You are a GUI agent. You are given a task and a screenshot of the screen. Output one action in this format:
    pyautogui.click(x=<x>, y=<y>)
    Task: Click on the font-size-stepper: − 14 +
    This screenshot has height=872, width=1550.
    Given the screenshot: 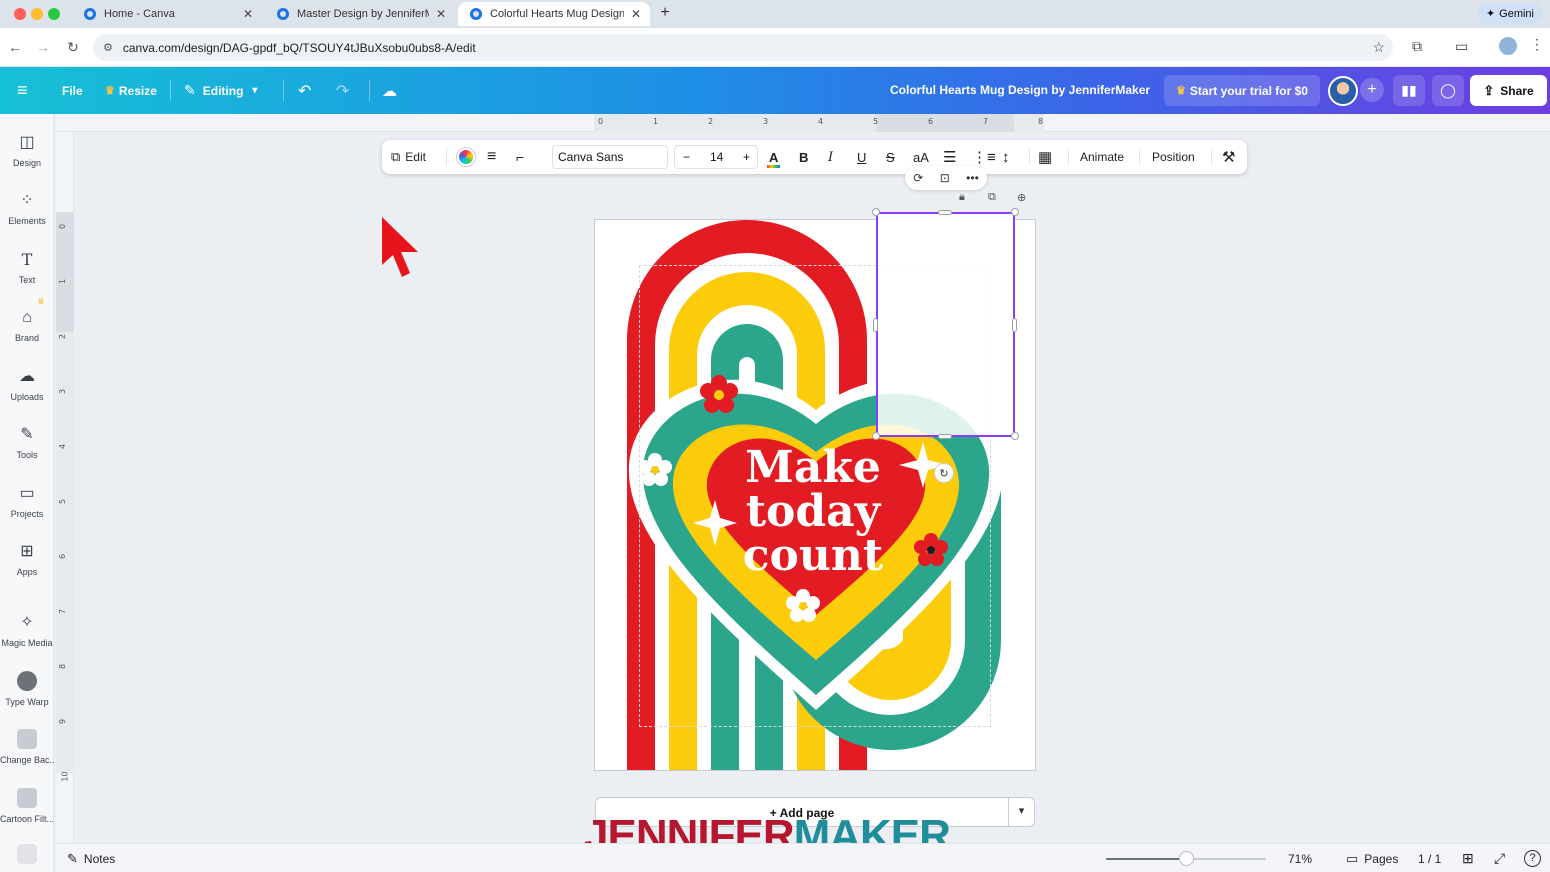 What is the action you would take?
    pyautogui.click(x=716, y=157)
    